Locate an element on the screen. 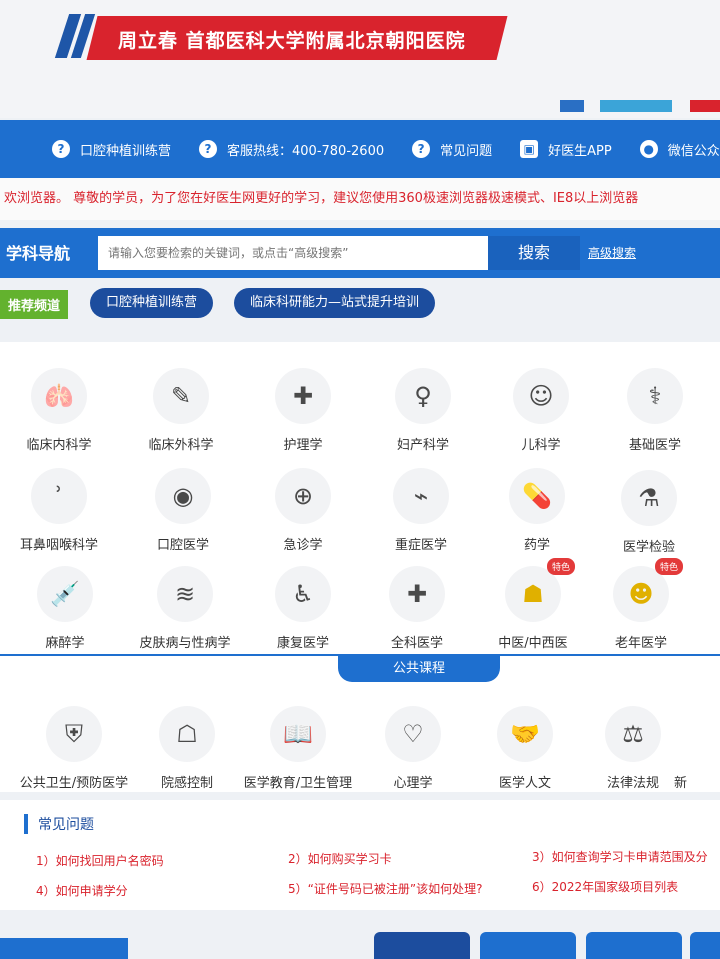 The height and width of the screenshot is (959, 720). subject-label: 口腔医学 is located at coordinates (182, 545).